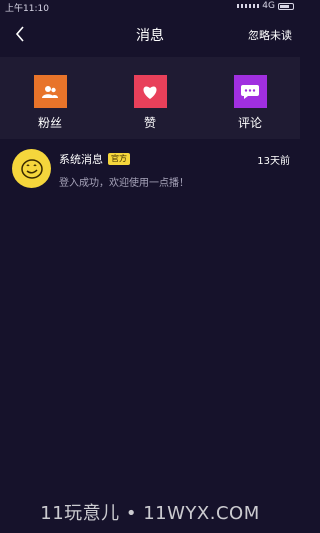 This screenshot has width=320, height=533. I want to click on avatar, so click(31, 168).